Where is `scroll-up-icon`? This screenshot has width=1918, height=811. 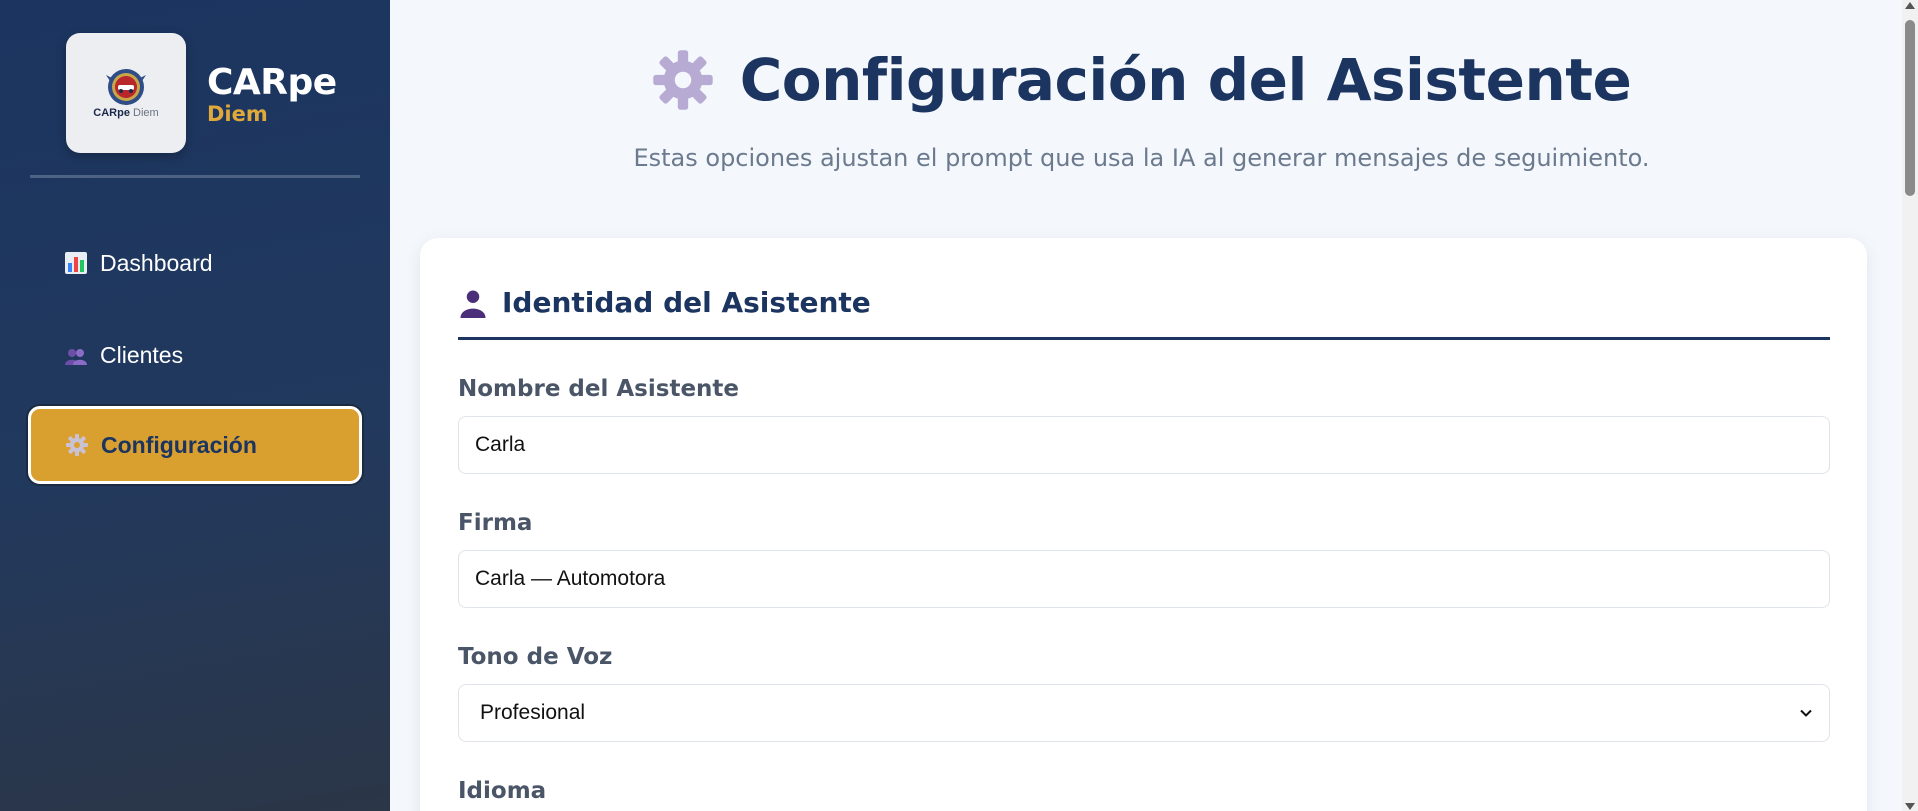
scroll-up-icon is located at coordinates (1910, 5).